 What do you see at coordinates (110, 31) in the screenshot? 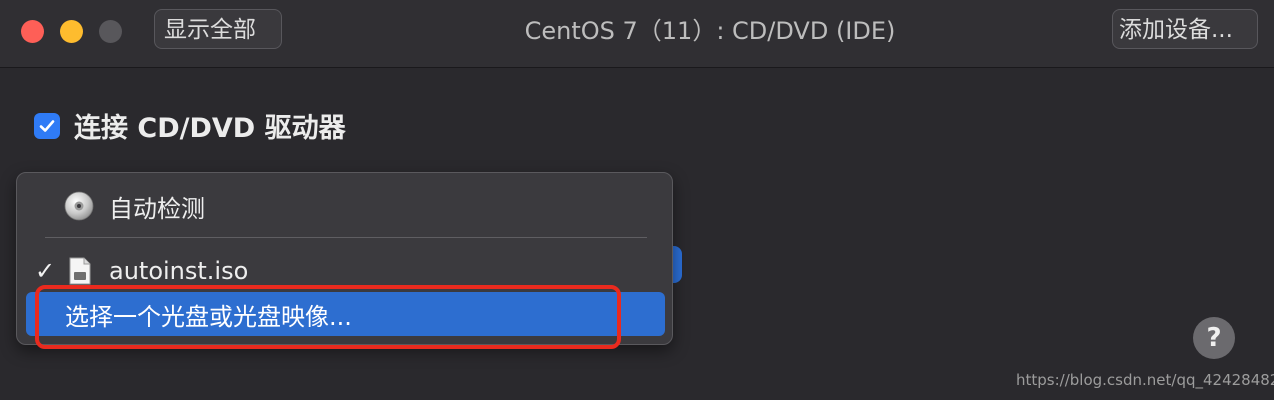
I see `zoom-window-button` at bounding box center [110, 31].